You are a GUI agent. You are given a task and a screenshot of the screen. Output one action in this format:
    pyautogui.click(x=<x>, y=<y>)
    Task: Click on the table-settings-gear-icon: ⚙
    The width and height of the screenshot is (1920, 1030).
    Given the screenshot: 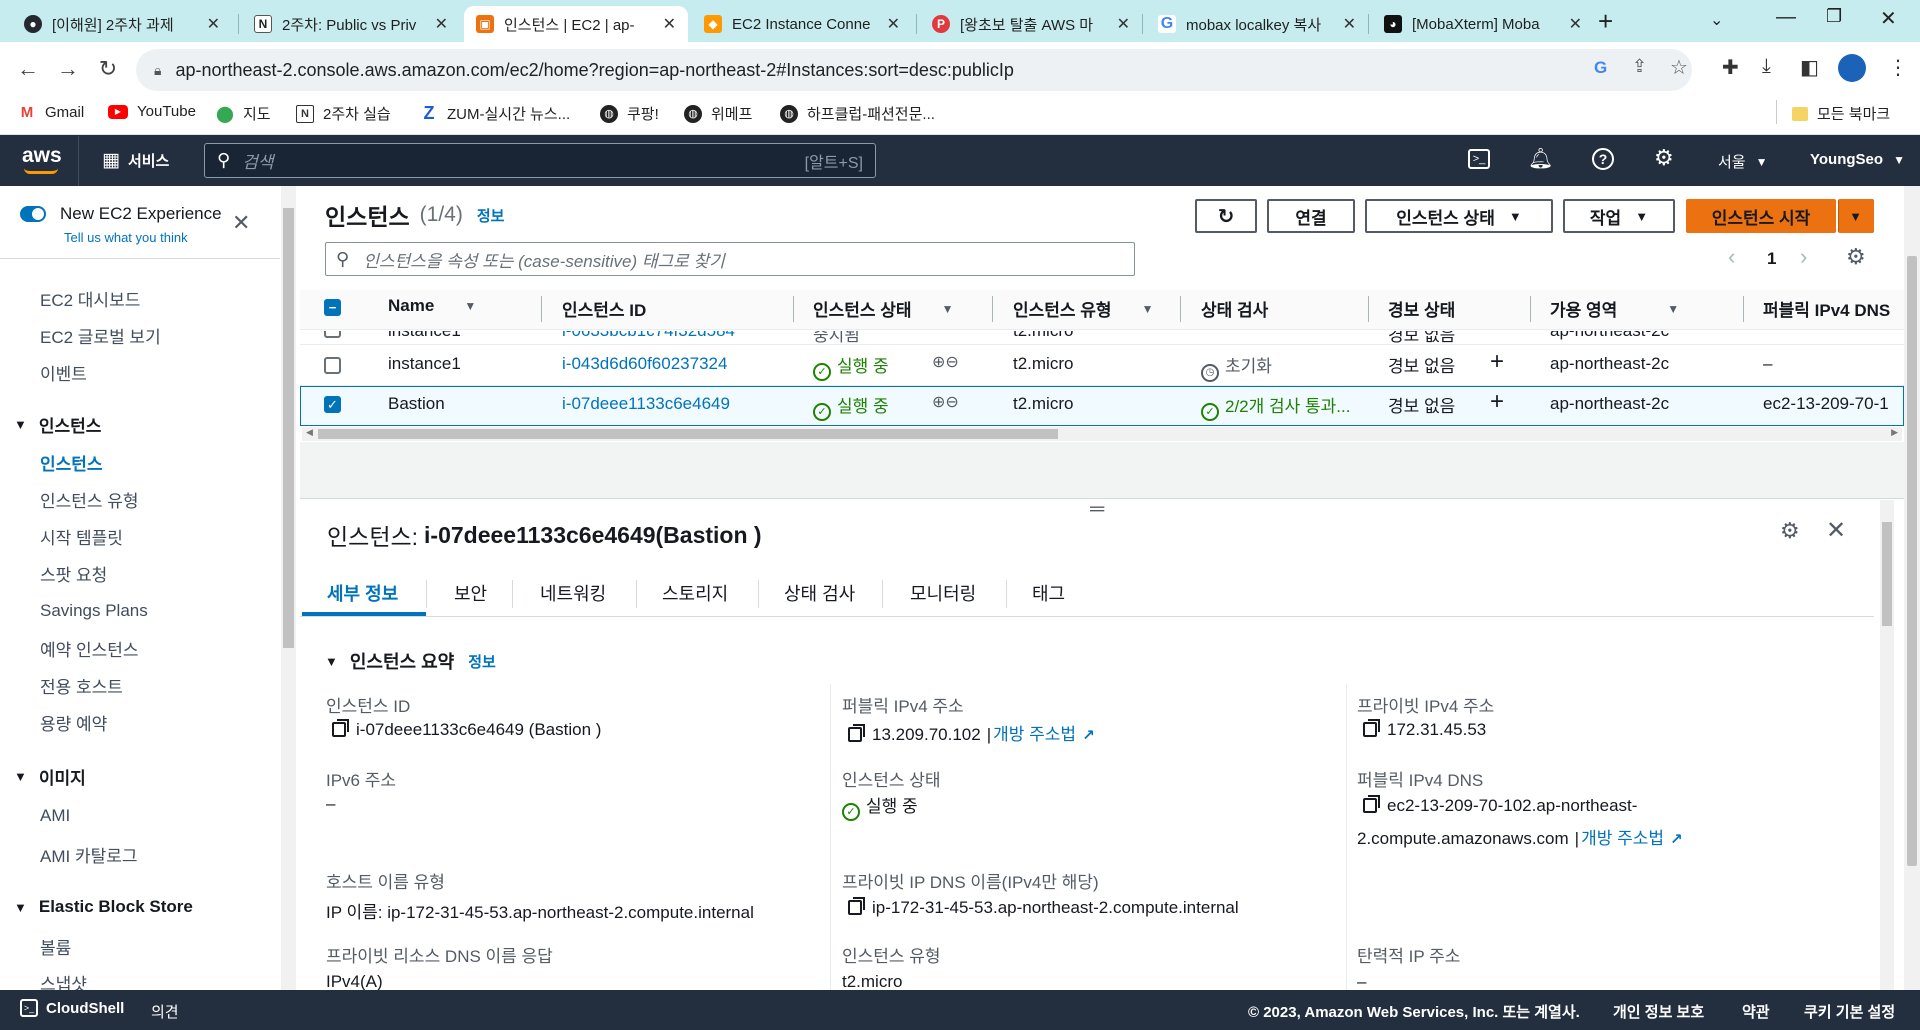 What is the action you would take?
    pyautogui.click(x=1856, y=257)
    